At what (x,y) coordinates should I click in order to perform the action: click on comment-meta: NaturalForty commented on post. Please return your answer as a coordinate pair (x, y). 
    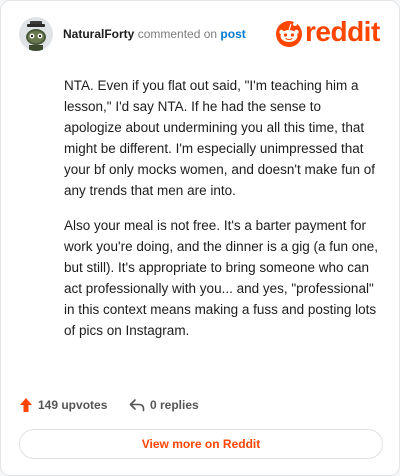
    Looking at the image, I should click on (154, 34).